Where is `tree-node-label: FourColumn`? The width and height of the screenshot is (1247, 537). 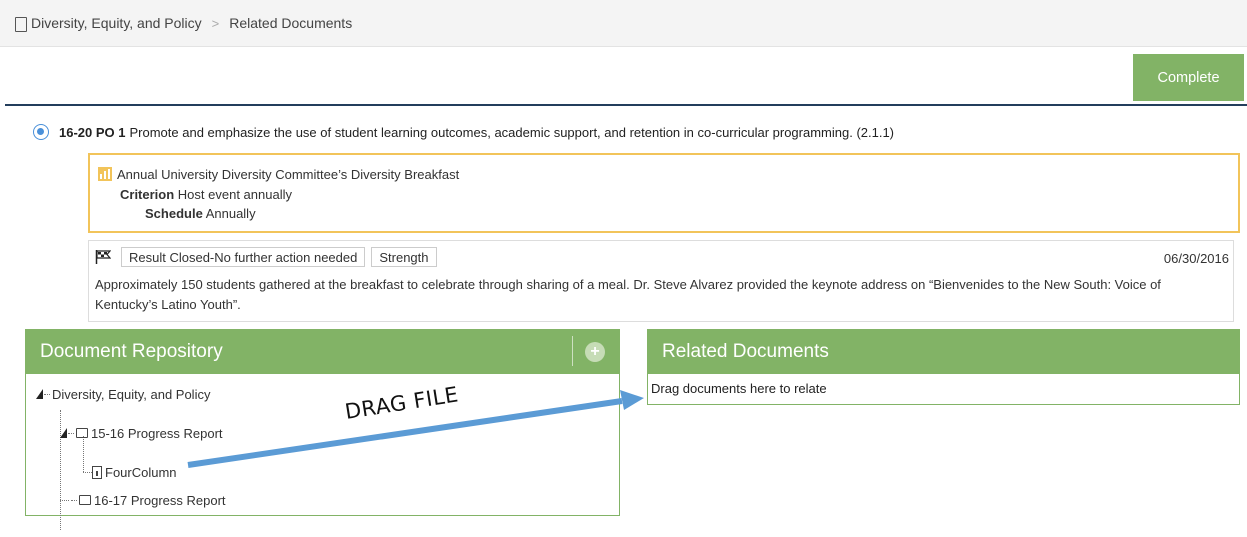 tree-node-label: FourColumn is located at coordinates (141, 472).